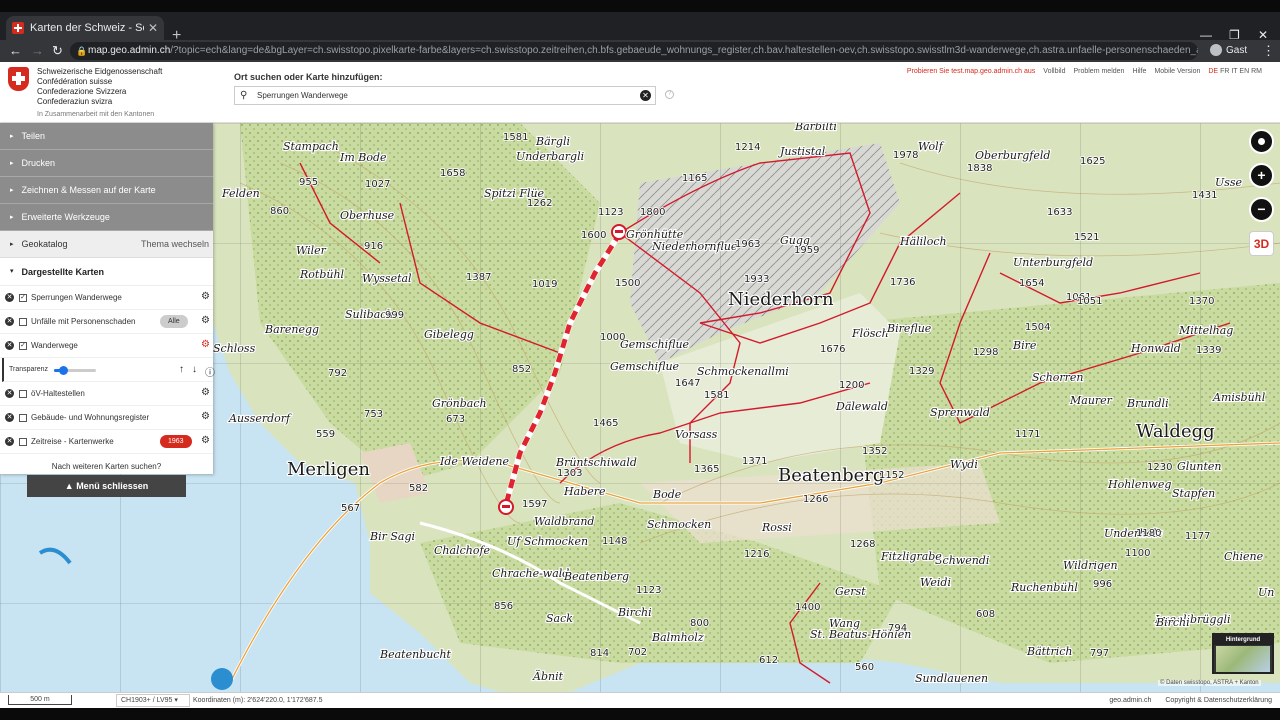  Describe the element at coordinates (1130, 700) in the screenshot. I see `geo-admin-link: geo.admin.ch` at that location.